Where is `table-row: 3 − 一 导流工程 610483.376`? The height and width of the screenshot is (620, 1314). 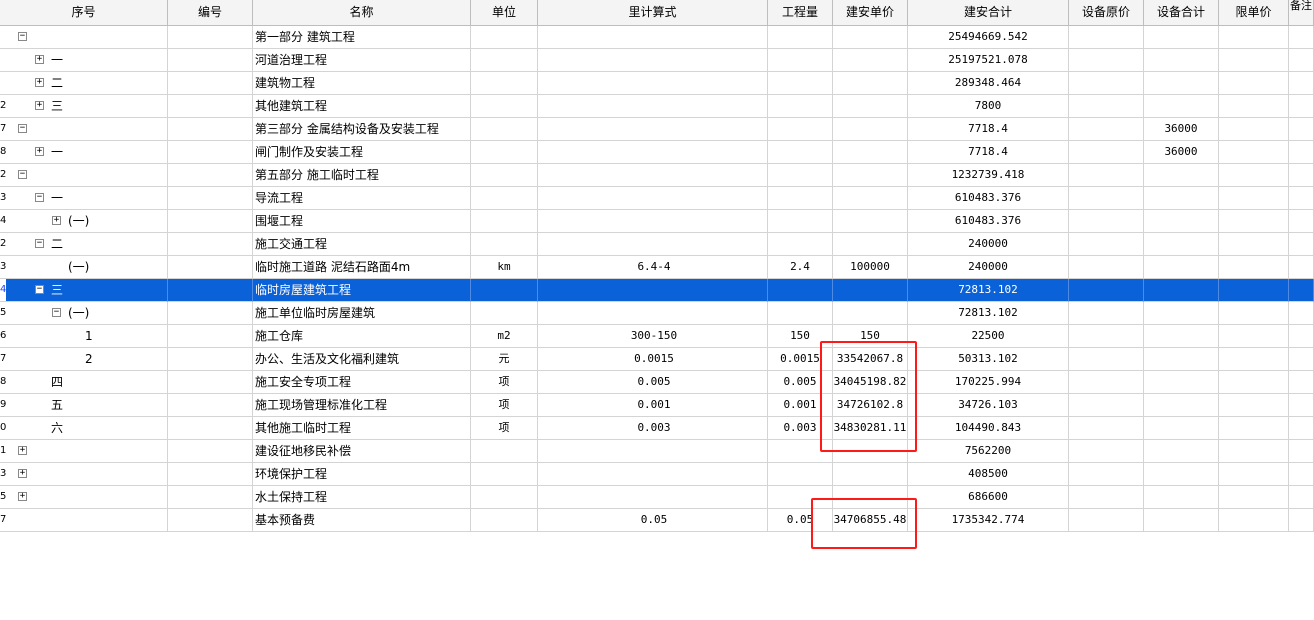
table-row: 3 − 一 导流工程 610483.376 is located at coordinates (657, 198).